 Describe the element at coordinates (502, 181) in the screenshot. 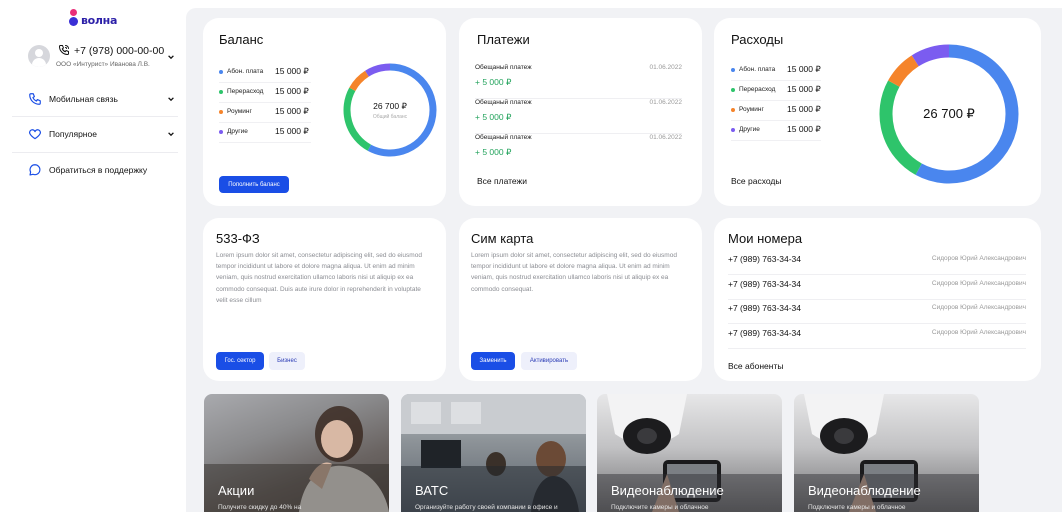

I see `all-payments-link: Все платежи` at that location.